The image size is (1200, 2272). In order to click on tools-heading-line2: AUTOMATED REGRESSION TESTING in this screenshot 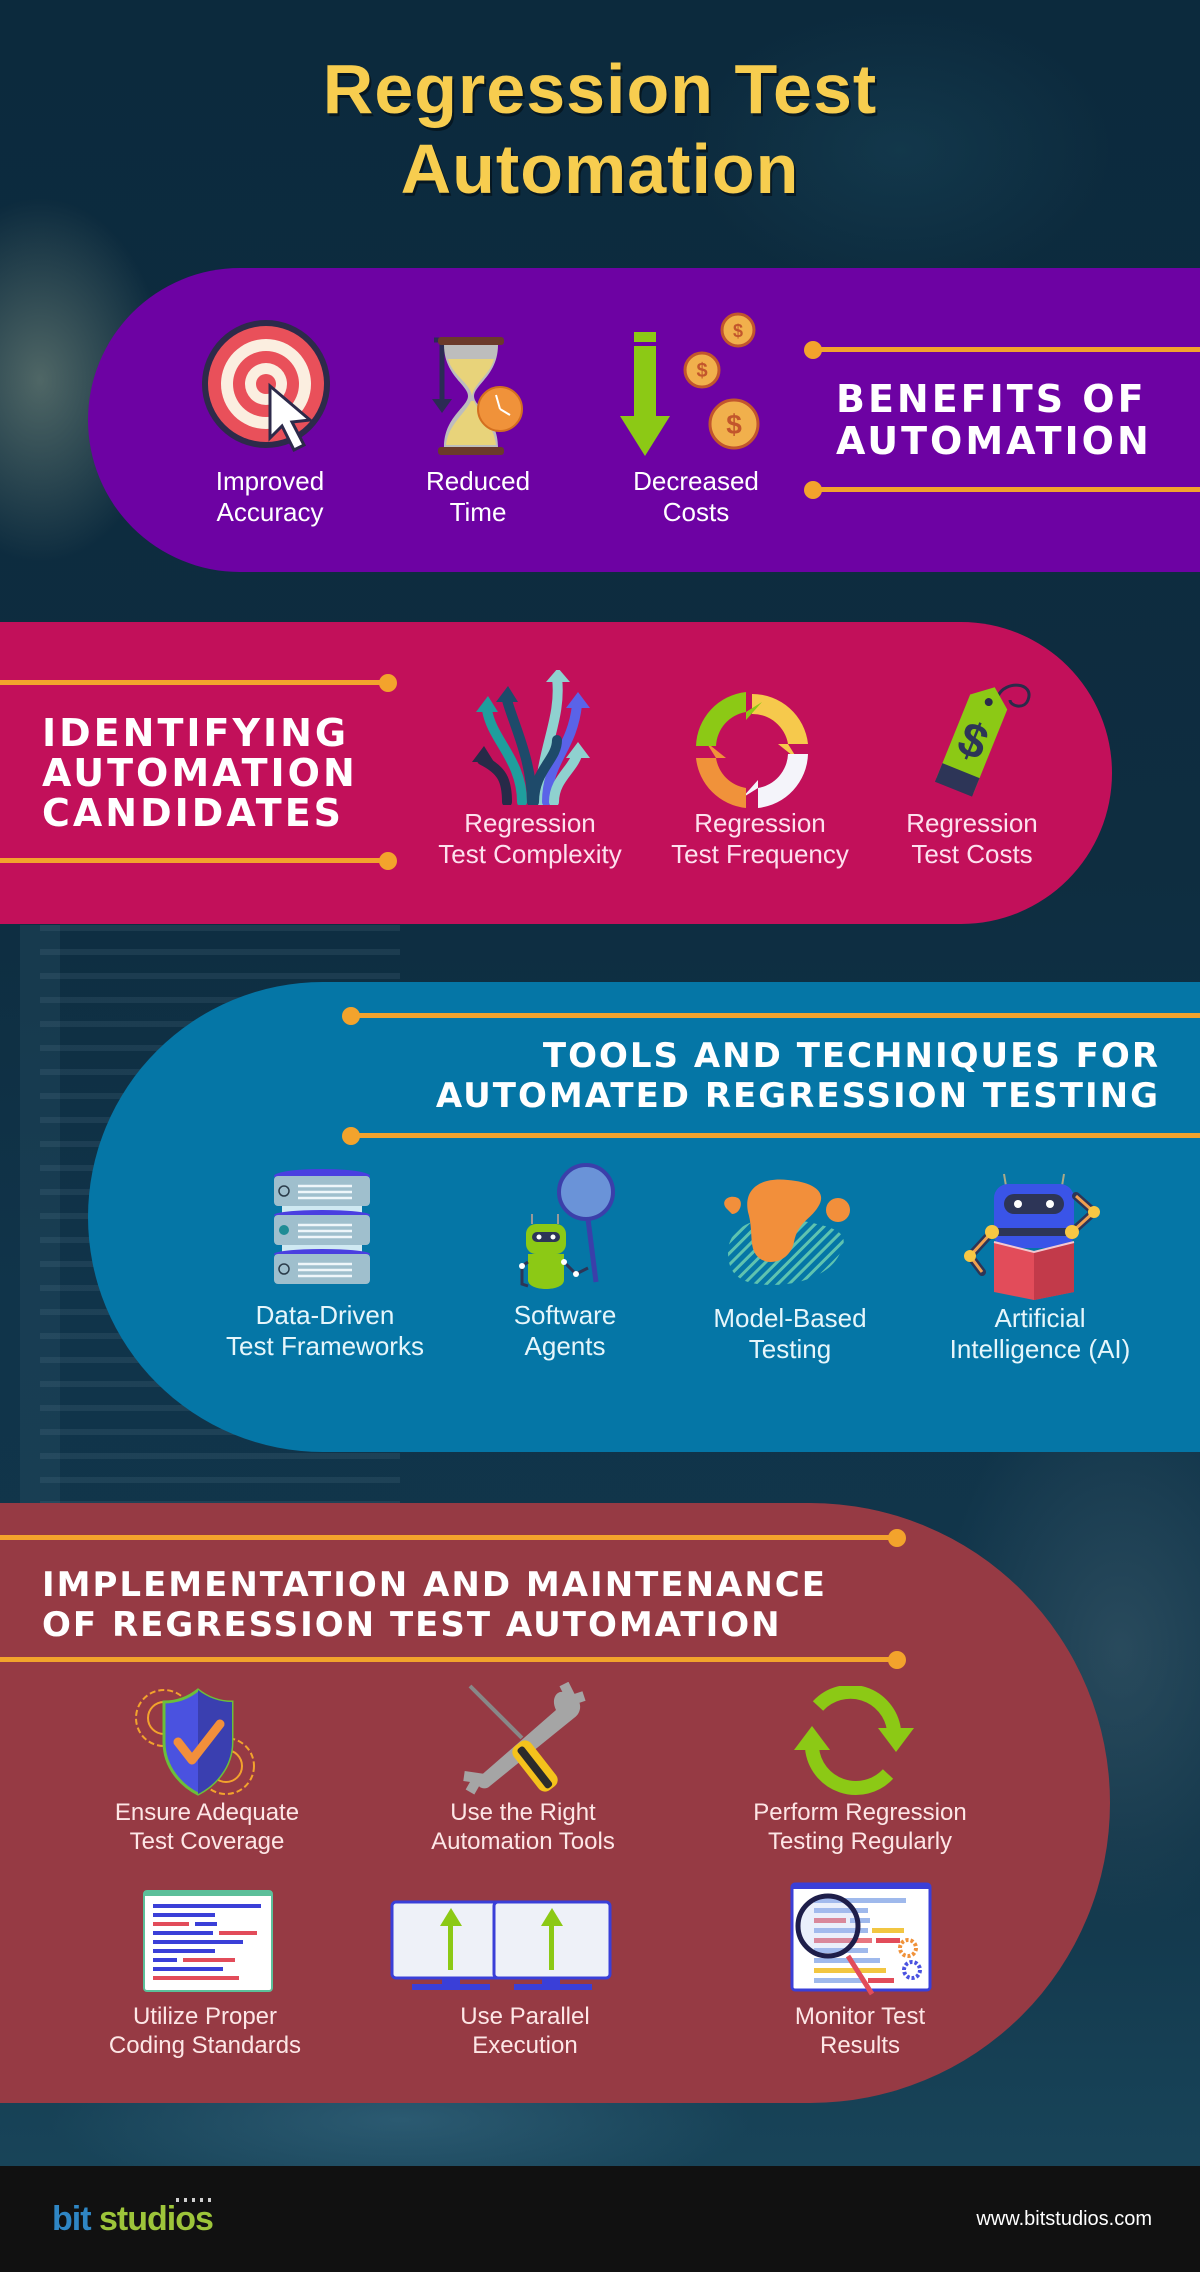, I will do `click(797, 1096)`.